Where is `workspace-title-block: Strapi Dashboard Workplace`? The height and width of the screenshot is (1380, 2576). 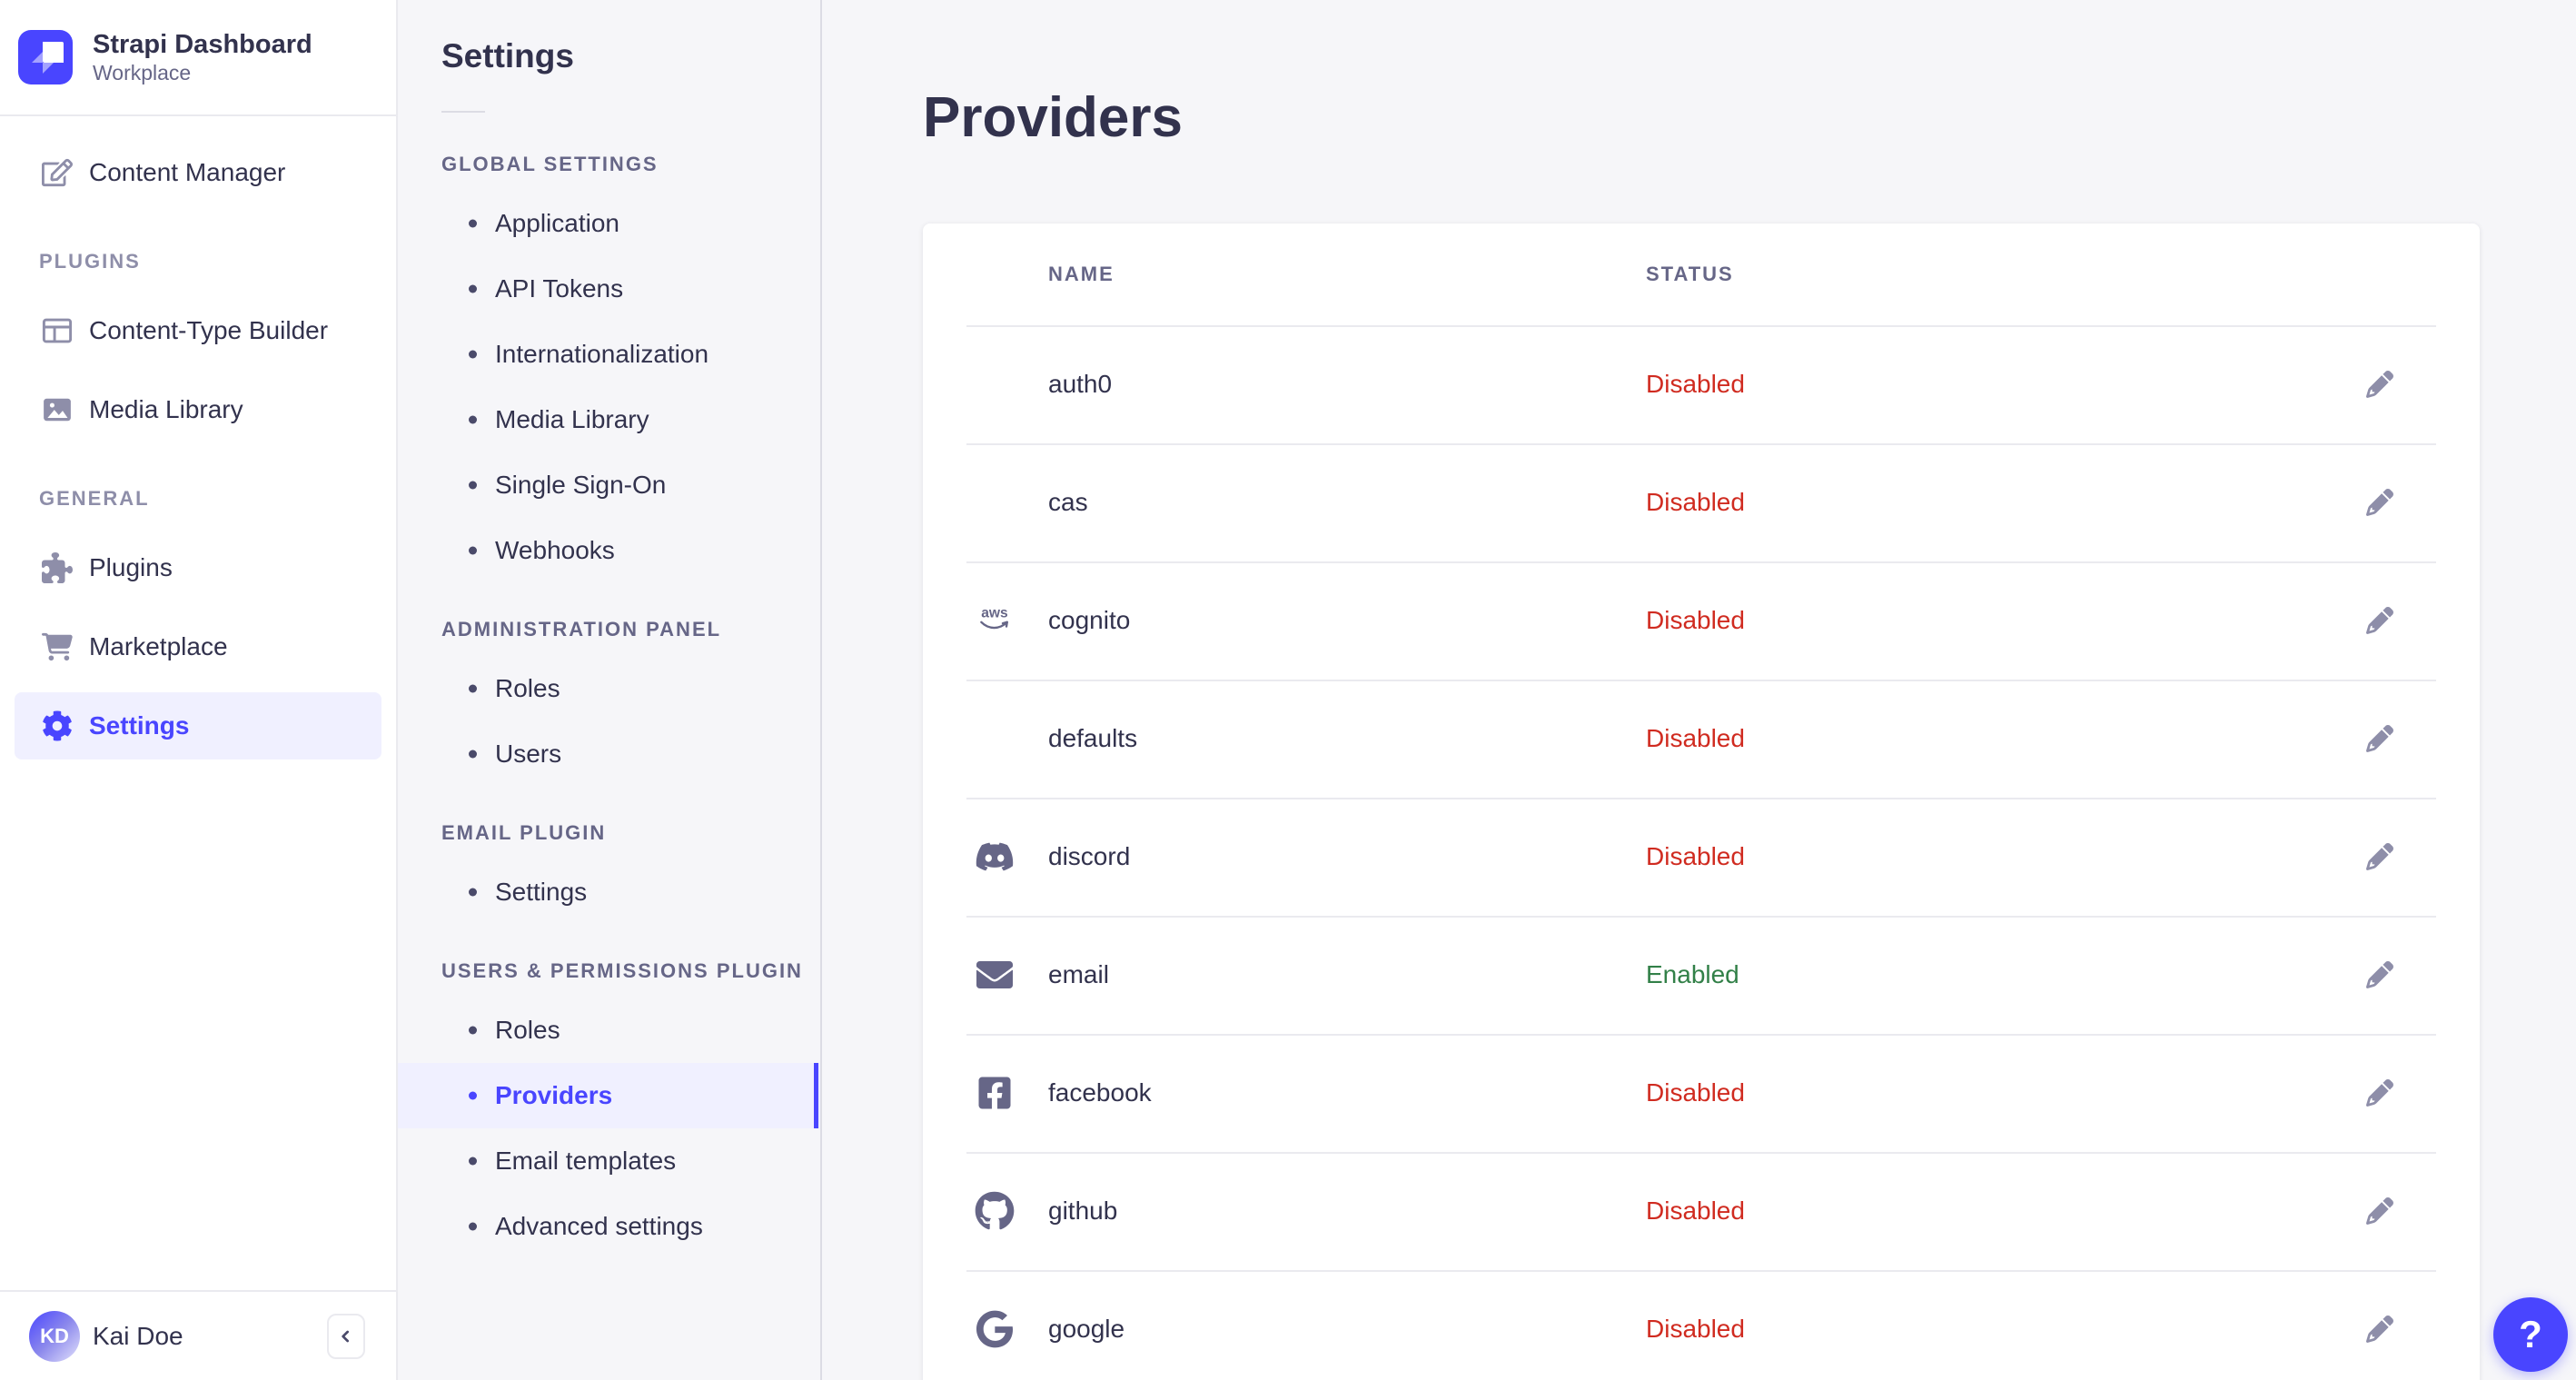
workspace-title-block: Strapi Dashboard Workplace is located at coordinates (202, 57).